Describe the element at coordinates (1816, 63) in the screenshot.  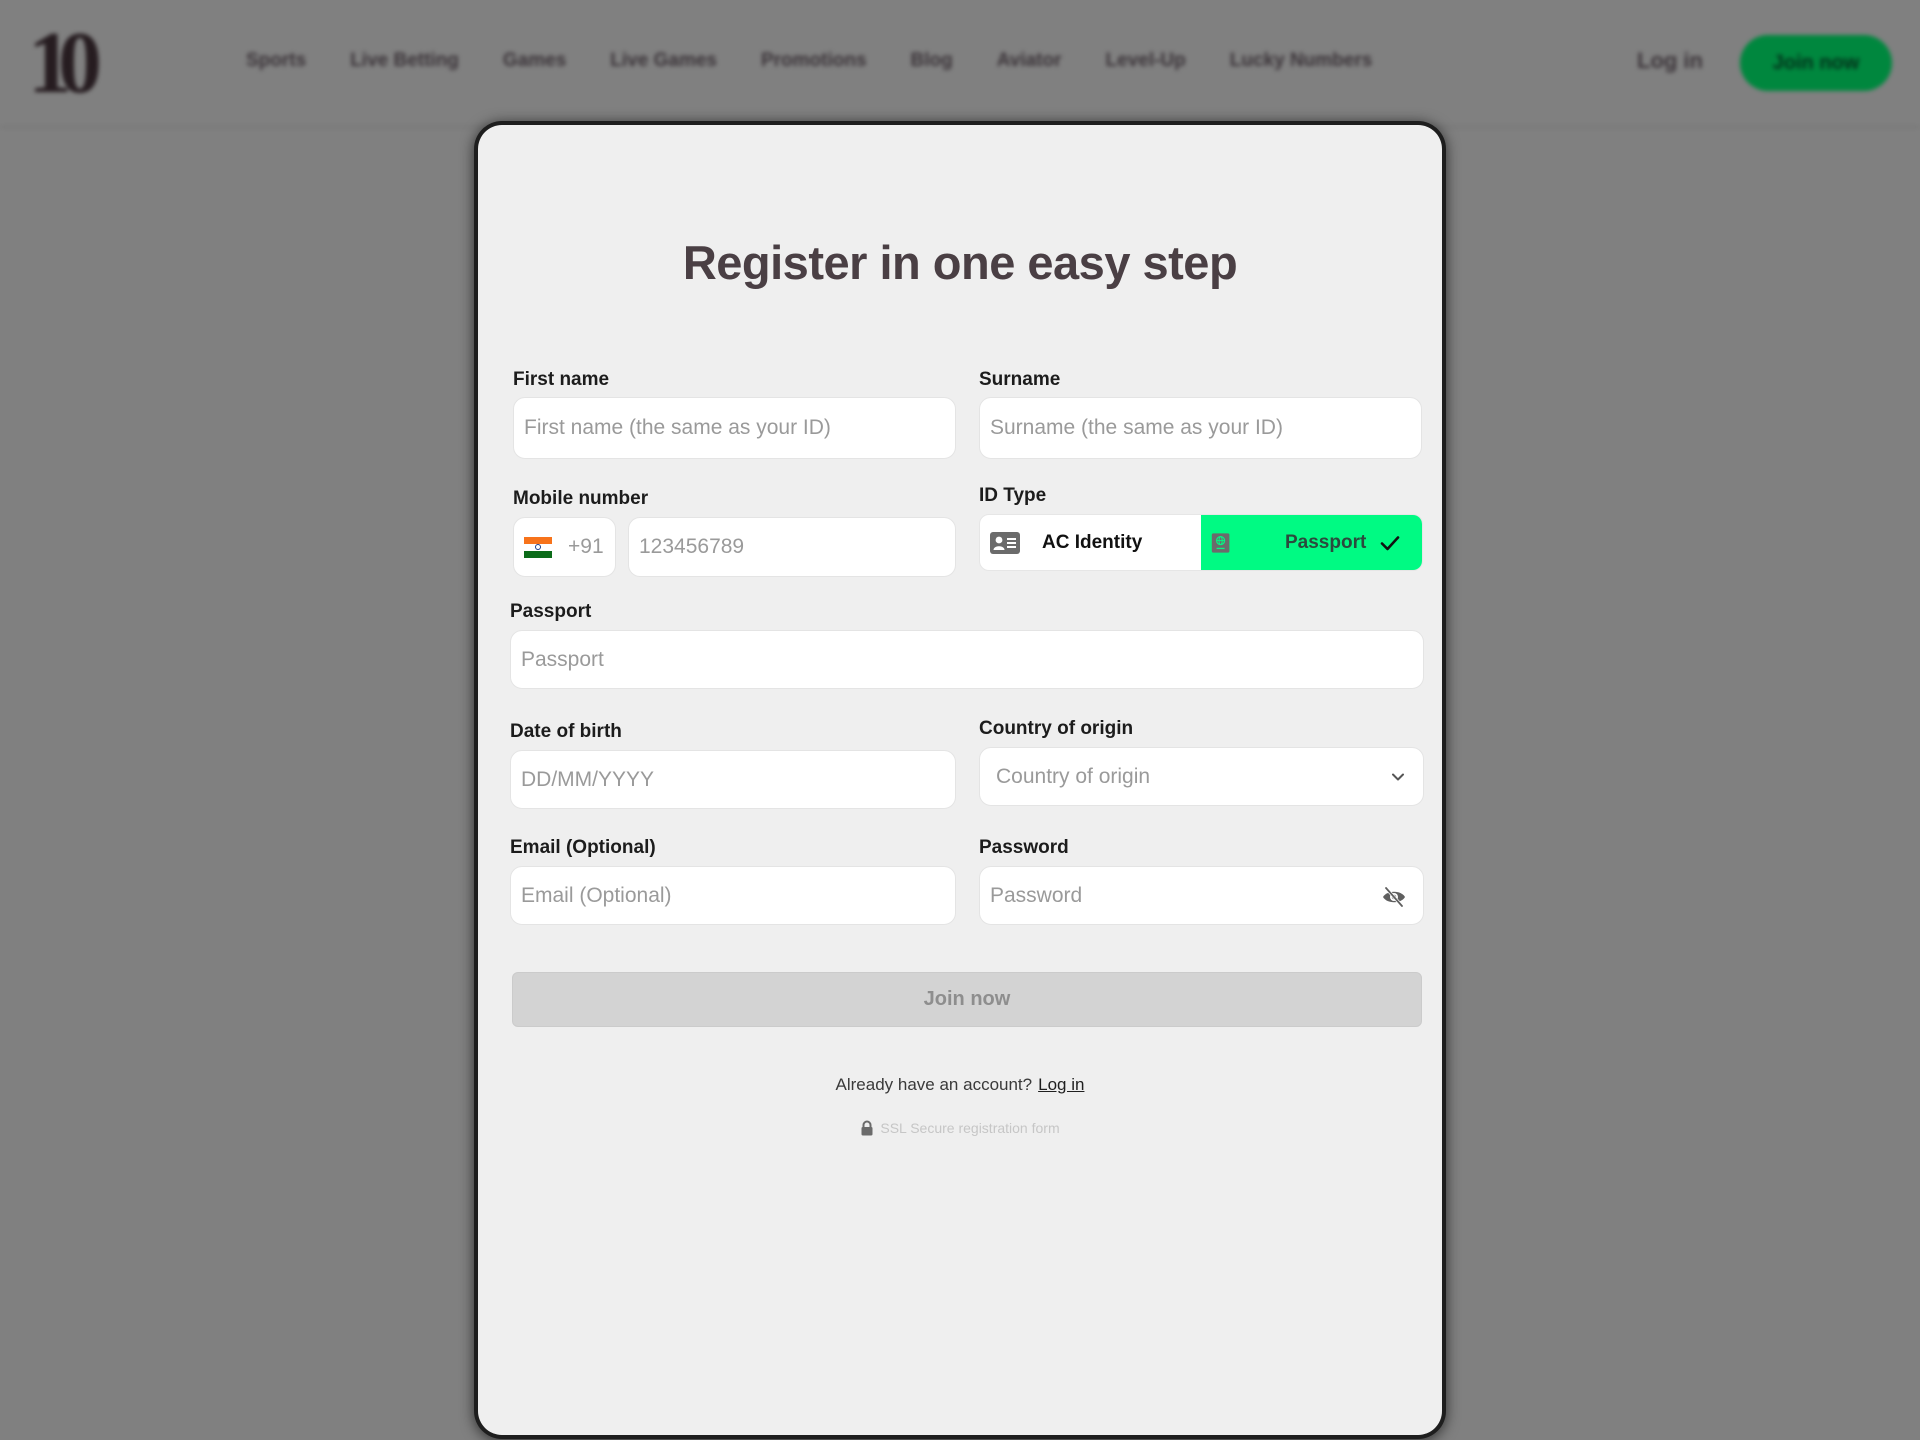
I see `header-join-button: Join now` at that location.